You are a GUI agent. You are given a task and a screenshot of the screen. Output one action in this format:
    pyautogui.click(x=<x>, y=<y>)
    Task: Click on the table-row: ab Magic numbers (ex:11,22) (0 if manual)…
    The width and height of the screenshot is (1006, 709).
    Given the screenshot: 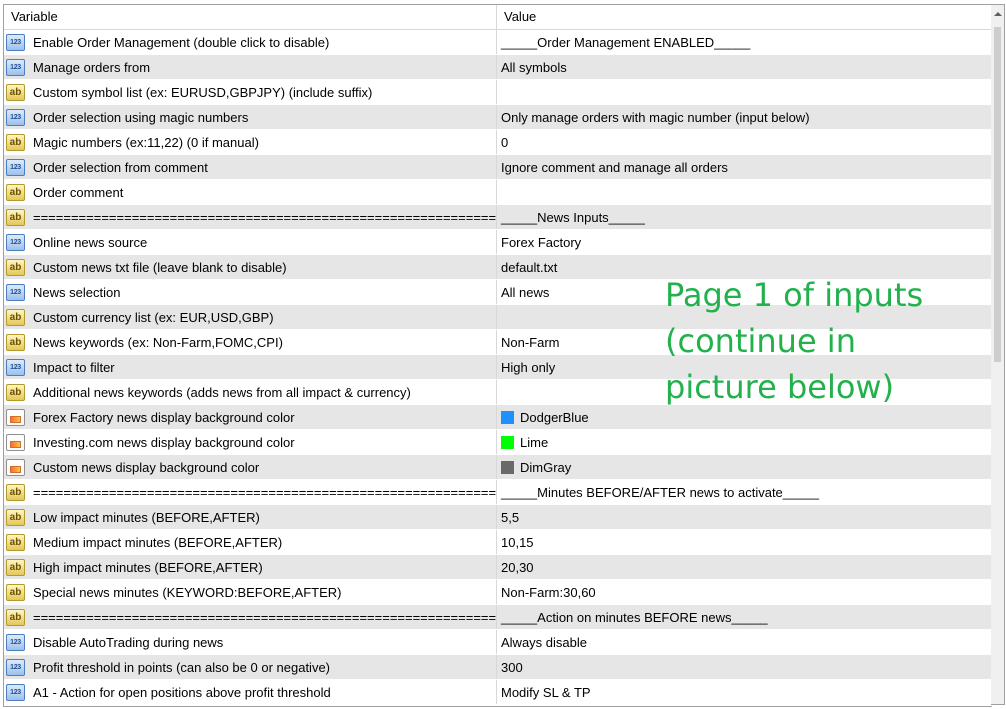 What is the action you would take?
    pyautogui.click(x=498, y=142)
    